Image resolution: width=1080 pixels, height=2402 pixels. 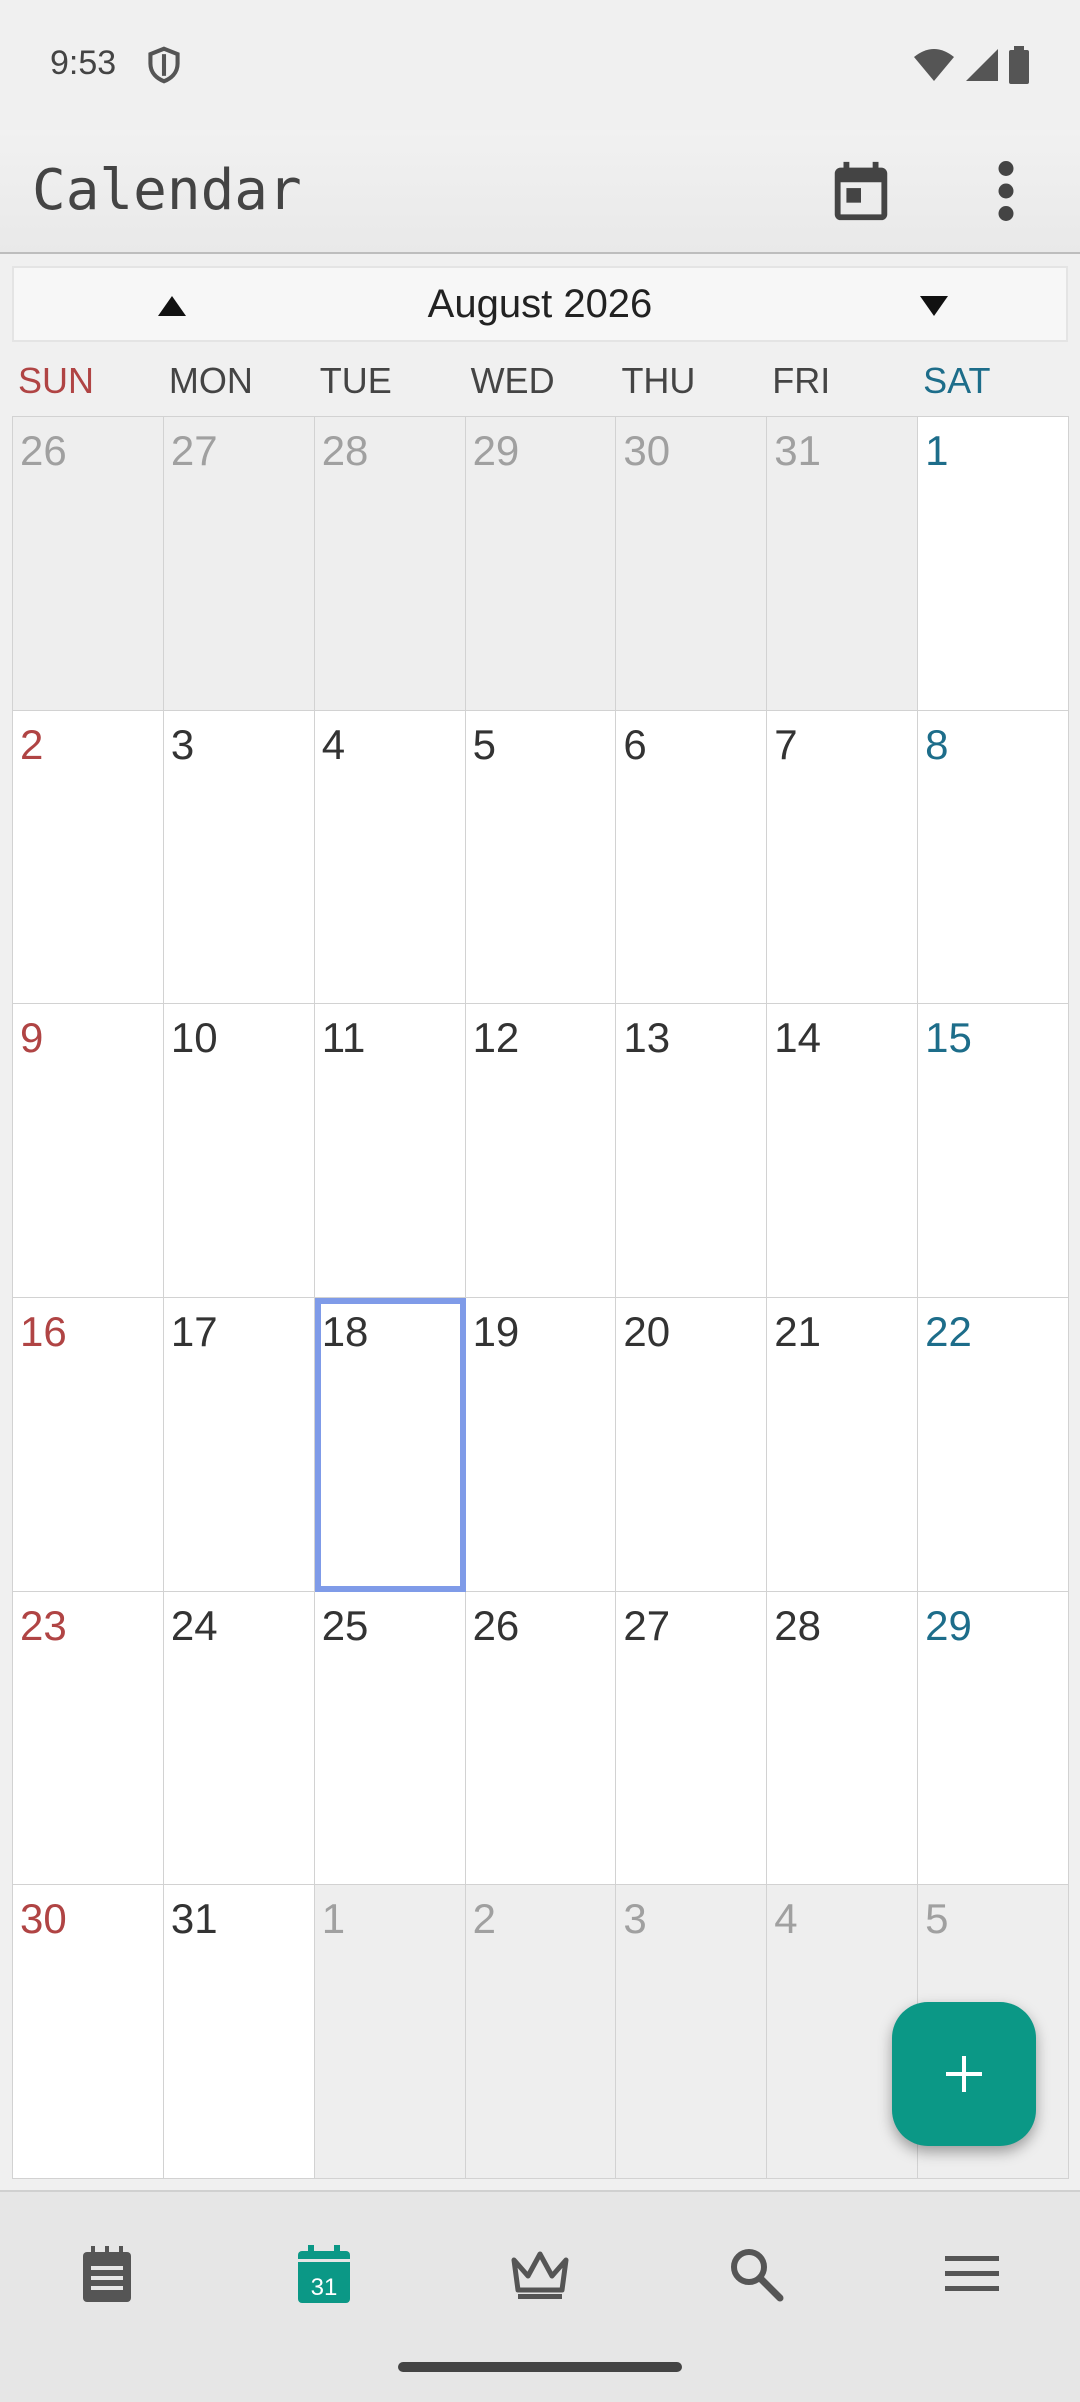 I want to click on plus-icon, so click(x=964, y=2074).